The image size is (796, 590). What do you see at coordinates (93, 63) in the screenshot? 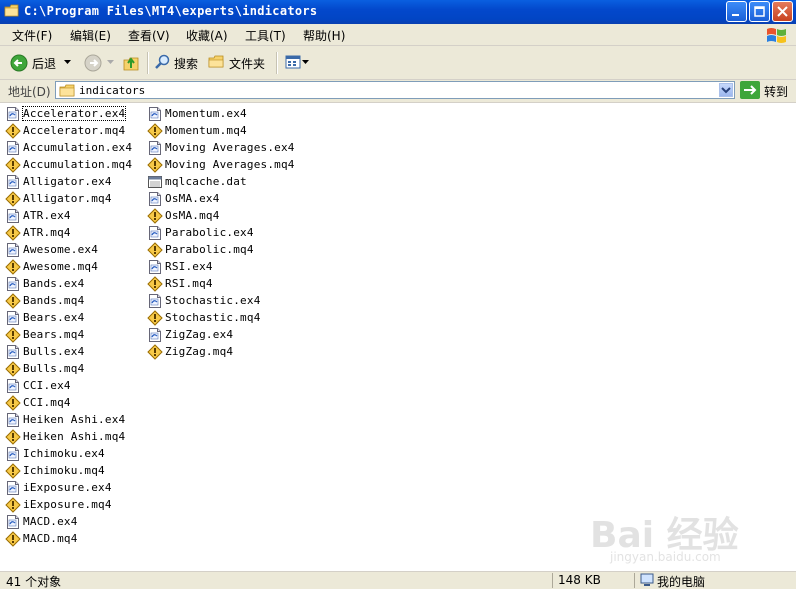
I see `forward-arrow-icon` at bounding box center [93, 63].